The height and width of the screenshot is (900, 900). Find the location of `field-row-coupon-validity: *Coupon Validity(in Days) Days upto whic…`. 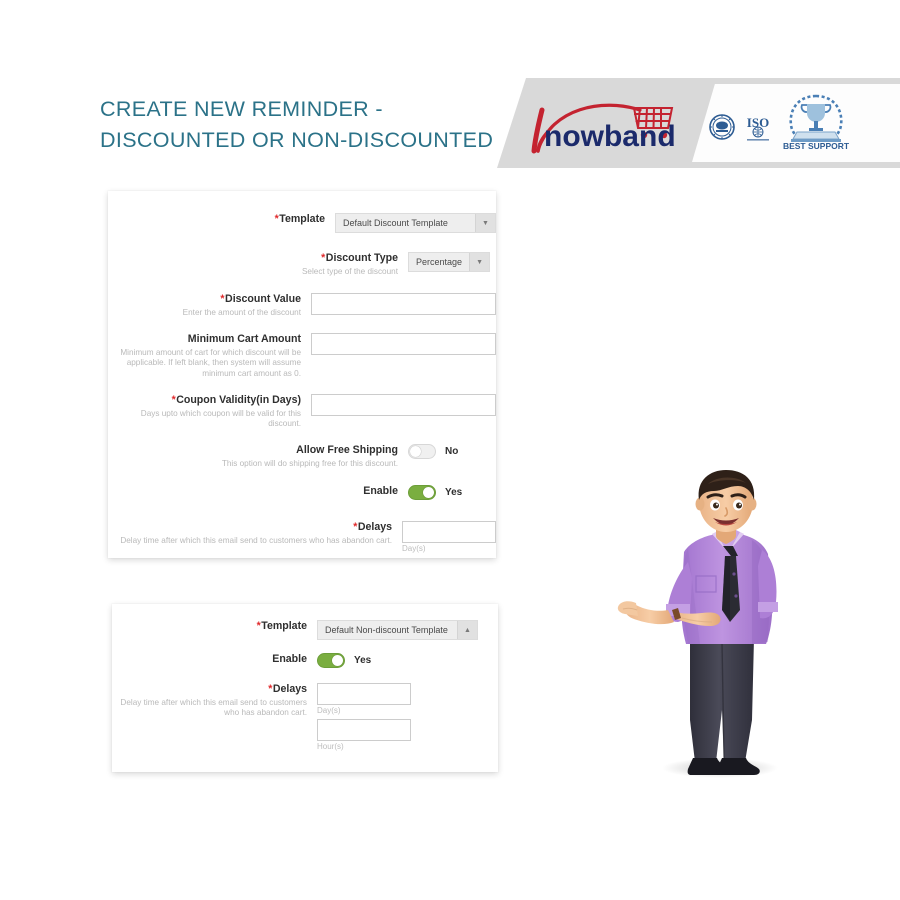

field-row-coupon-validity: *Coupon Validity(in Days) Days upto whic… is located at coordinates (302, 412).